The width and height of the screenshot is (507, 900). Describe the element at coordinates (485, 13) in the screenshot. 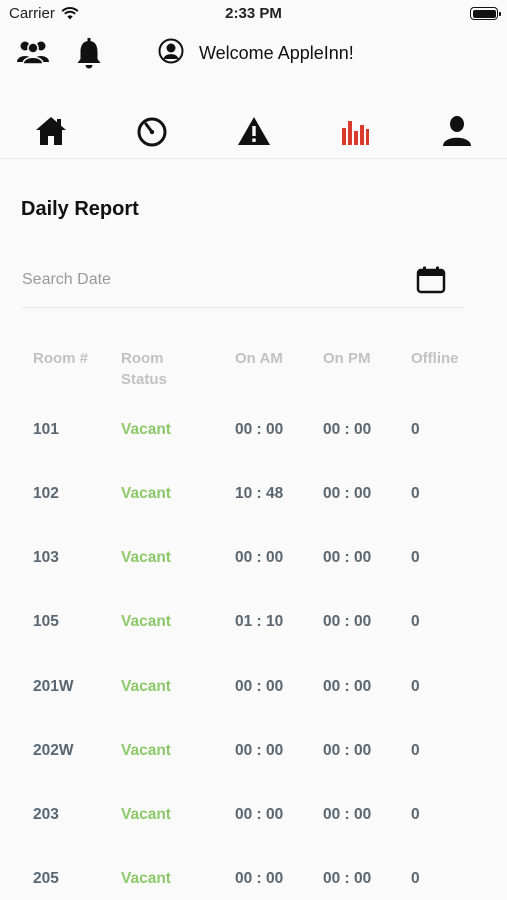

I see `battery-icon` at that location.